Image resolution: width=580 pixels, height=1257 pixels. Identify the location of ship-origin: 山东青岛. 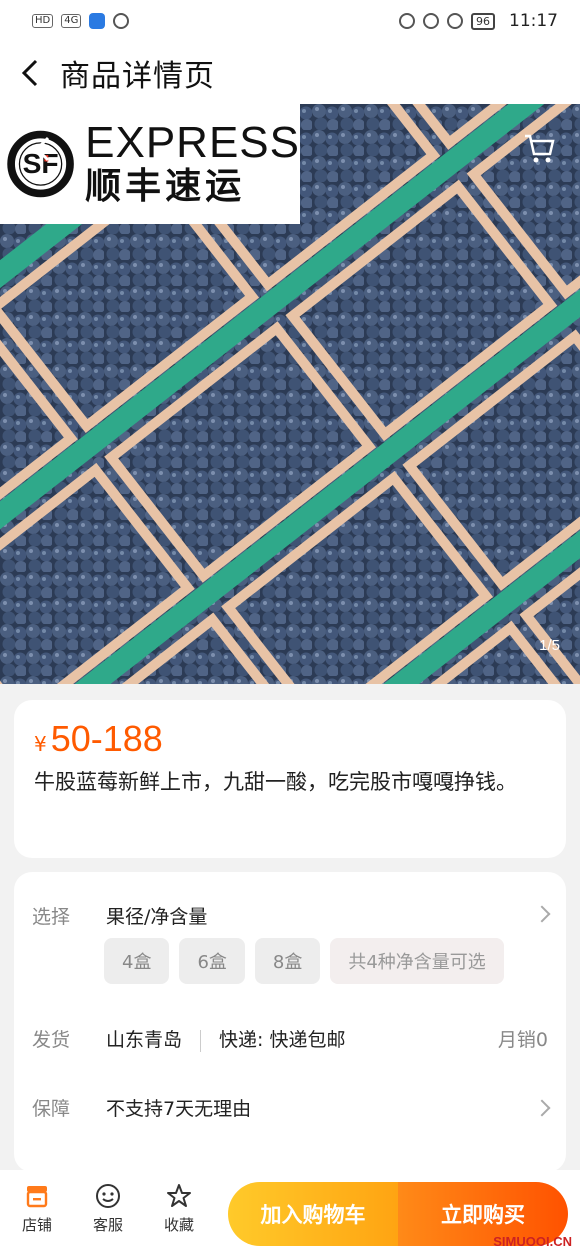
(144, 1040).